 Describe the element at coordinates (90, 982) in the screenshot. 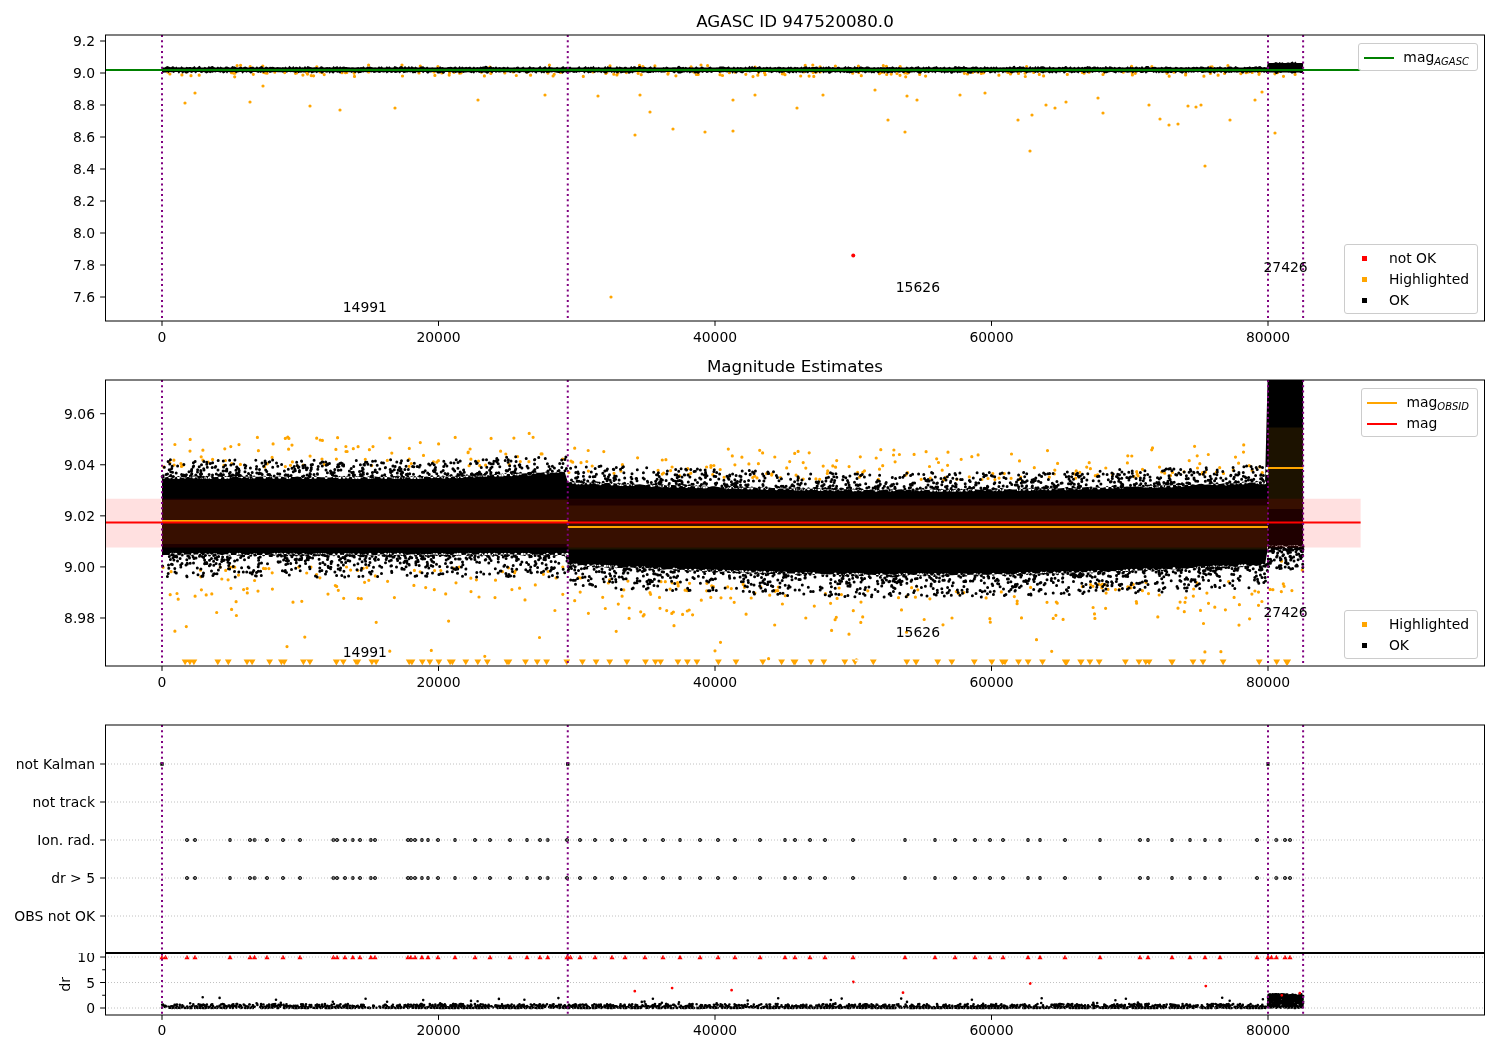

I see `y-tick-label: 5` at that location.